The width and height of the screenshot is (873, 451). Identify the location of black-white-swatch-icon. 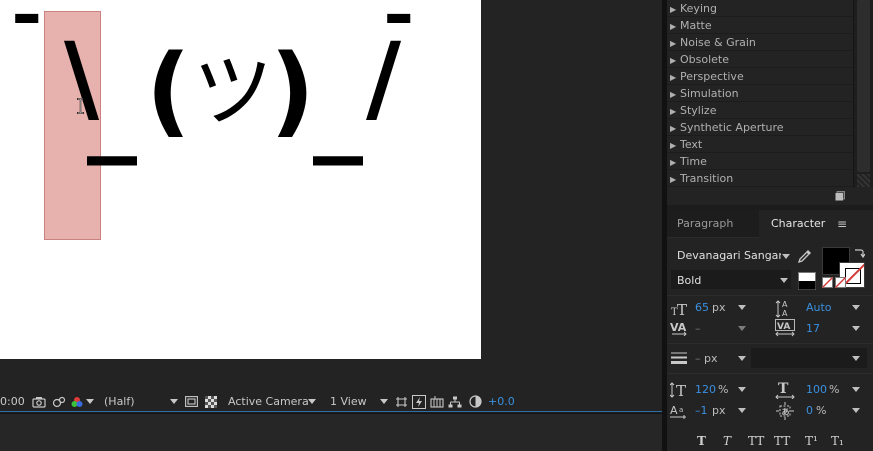
(807, 281).